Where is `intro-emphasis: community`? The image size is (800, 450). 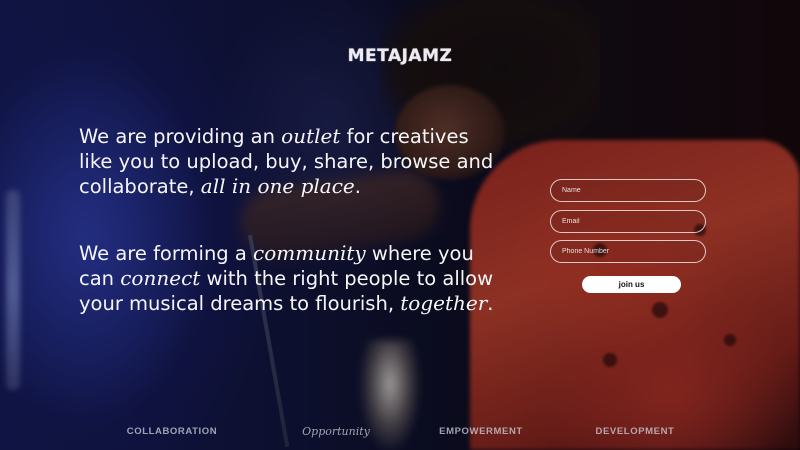
intro-emphasis: community is located at coordinates (309, 253).